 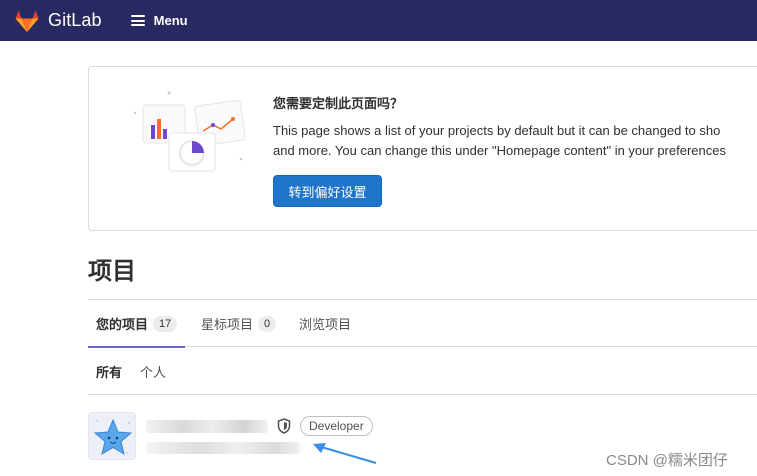 I want to click on tab-your-projects-label: 您的项目, so click(x=122, y=324).